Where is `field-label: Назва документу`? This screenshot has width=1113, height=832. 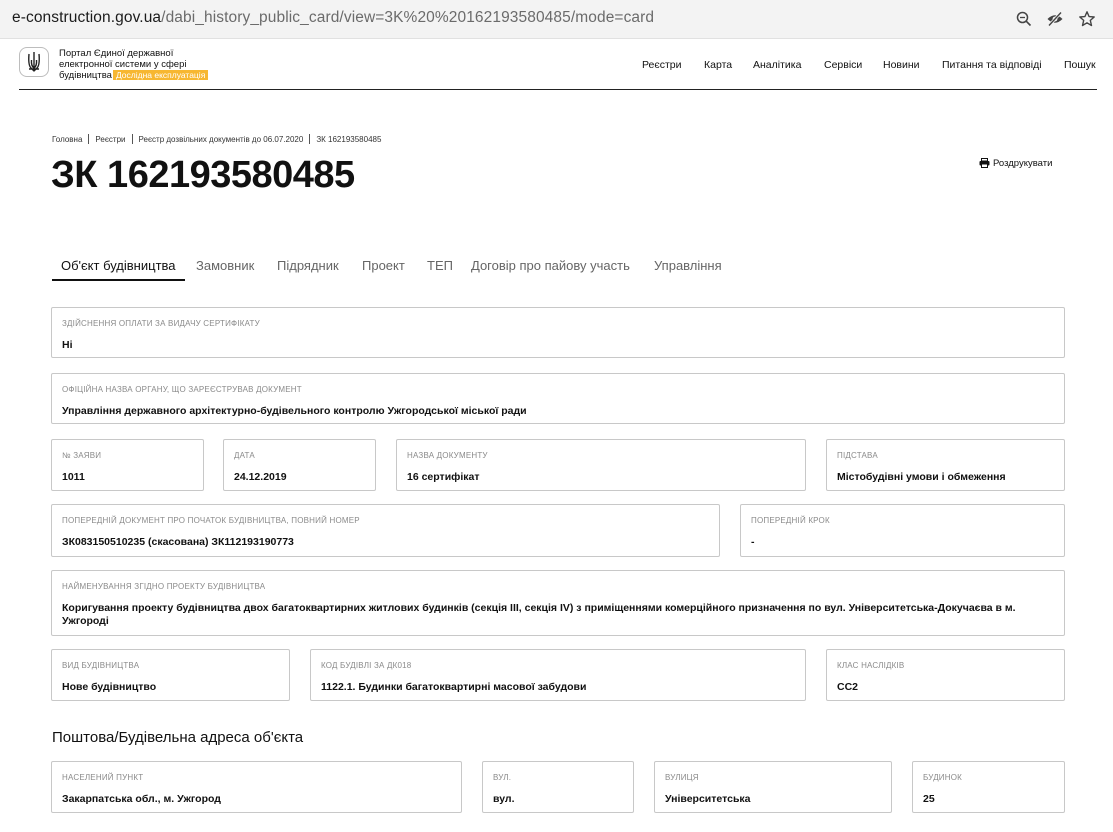 field-label: Назва документу is located at coordinates (447, 455).